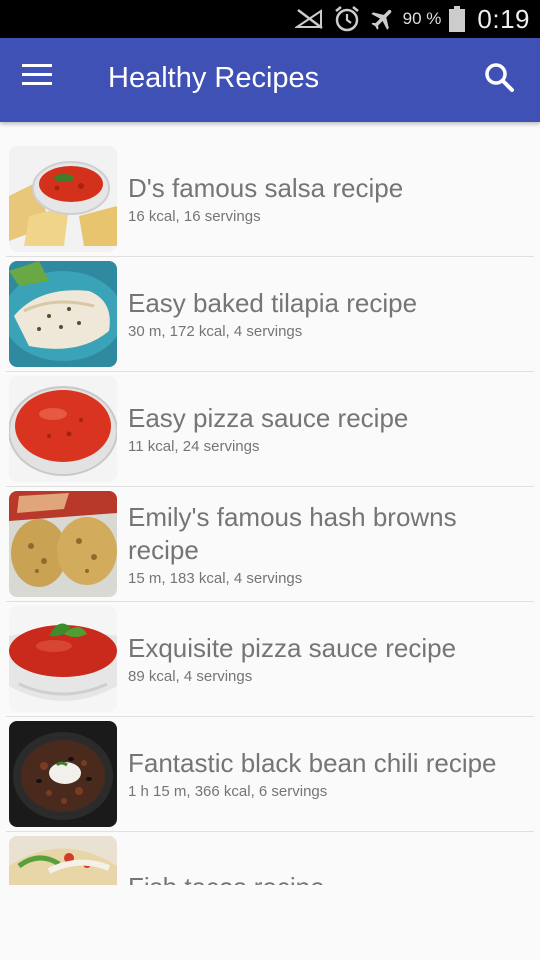 The image size is (540, 960). What do you see at coordinates (328, 878) in the screenshot?
I see `recipe-name: Fish tacos recipe` at bounding box center [328, 878].